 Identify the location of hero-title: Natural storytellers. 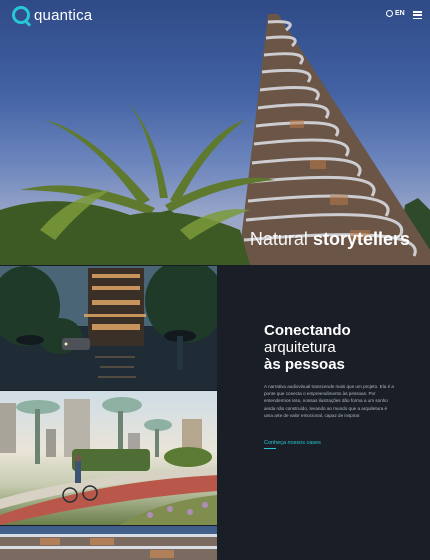
(330, 239).